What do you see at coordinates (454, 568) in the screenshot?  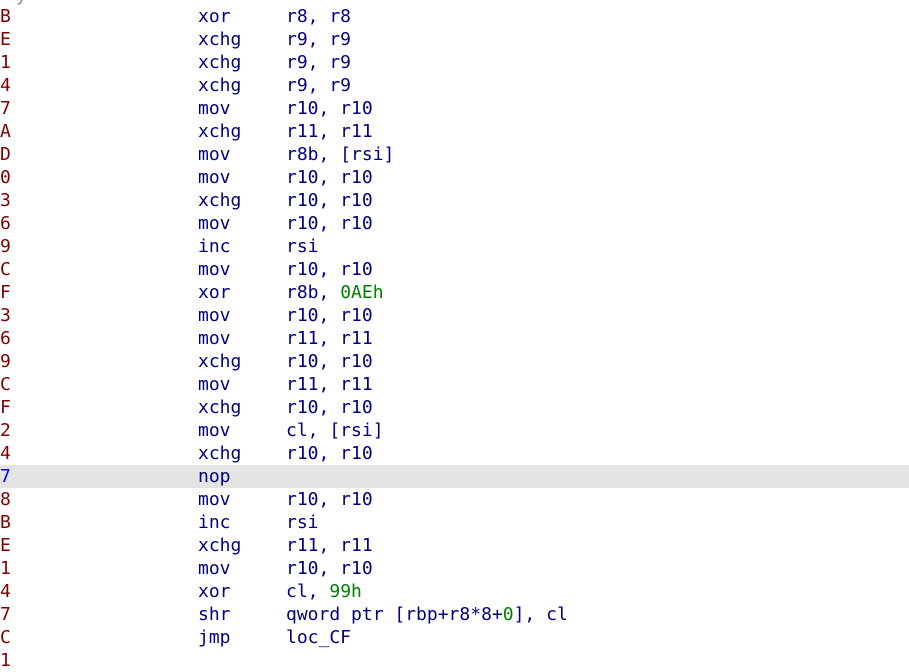 I see `listing-row: 1 mov r10, r10` at bounding box center [454, 568].